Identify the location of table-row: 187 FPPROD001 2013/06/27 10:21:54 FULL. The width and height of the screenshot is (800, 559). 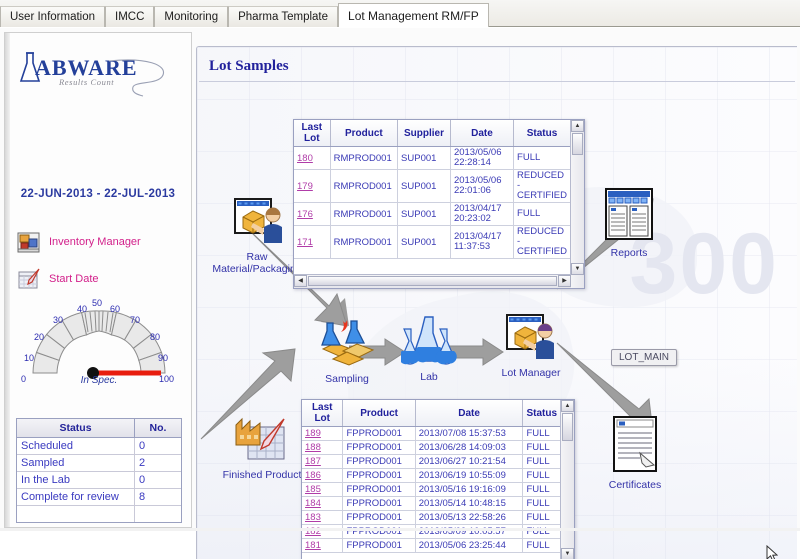
(431, 461).